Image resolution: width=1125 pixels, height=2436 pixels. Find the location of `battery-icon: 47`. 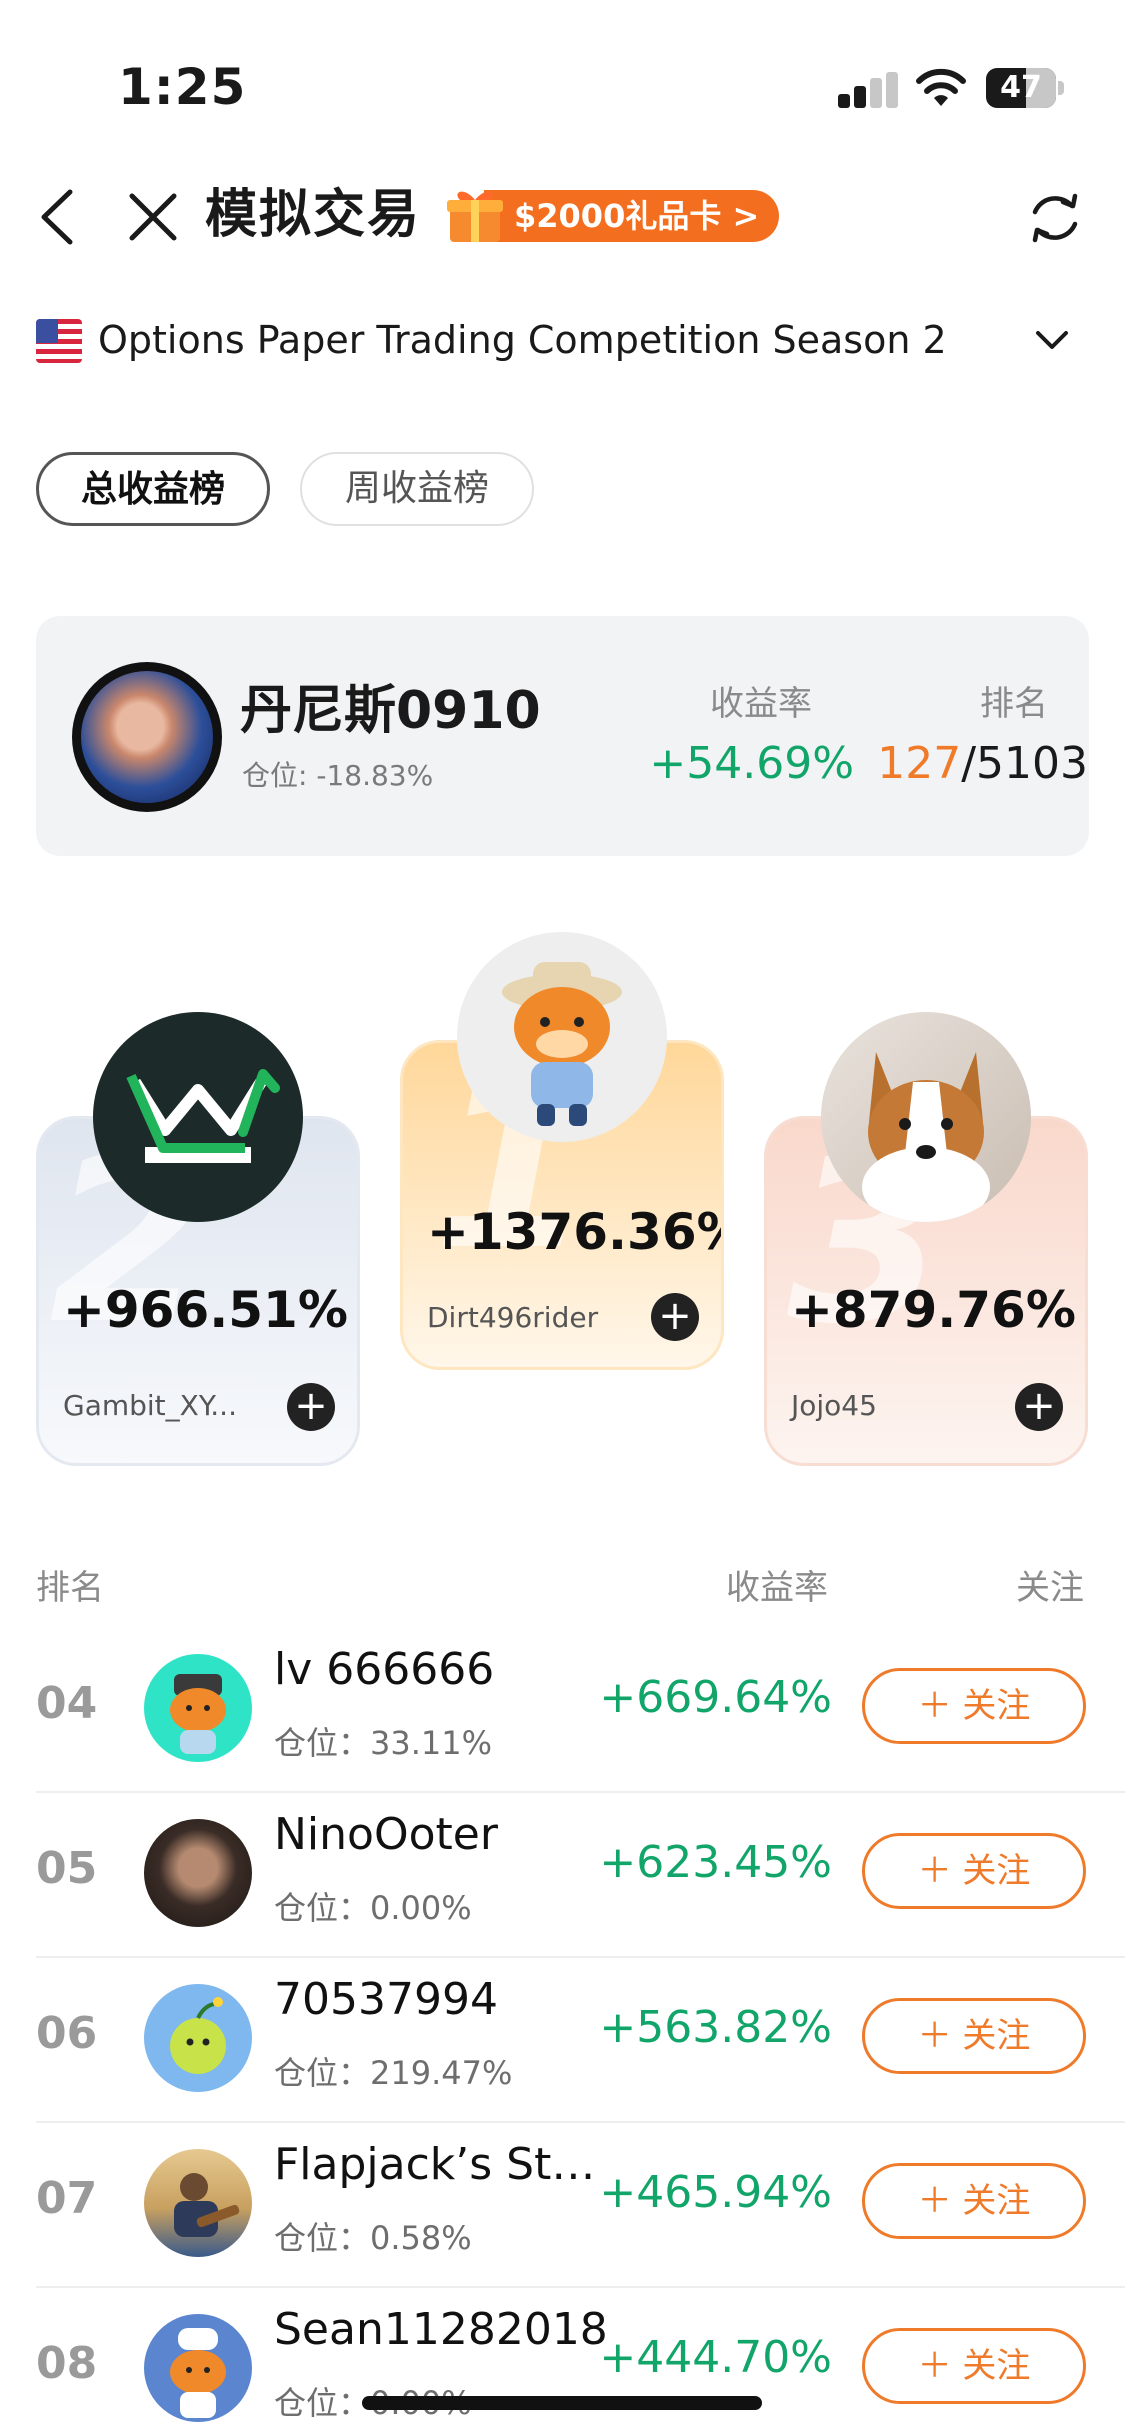

battery-icon: 47 is located at coordinates (1025, 88).